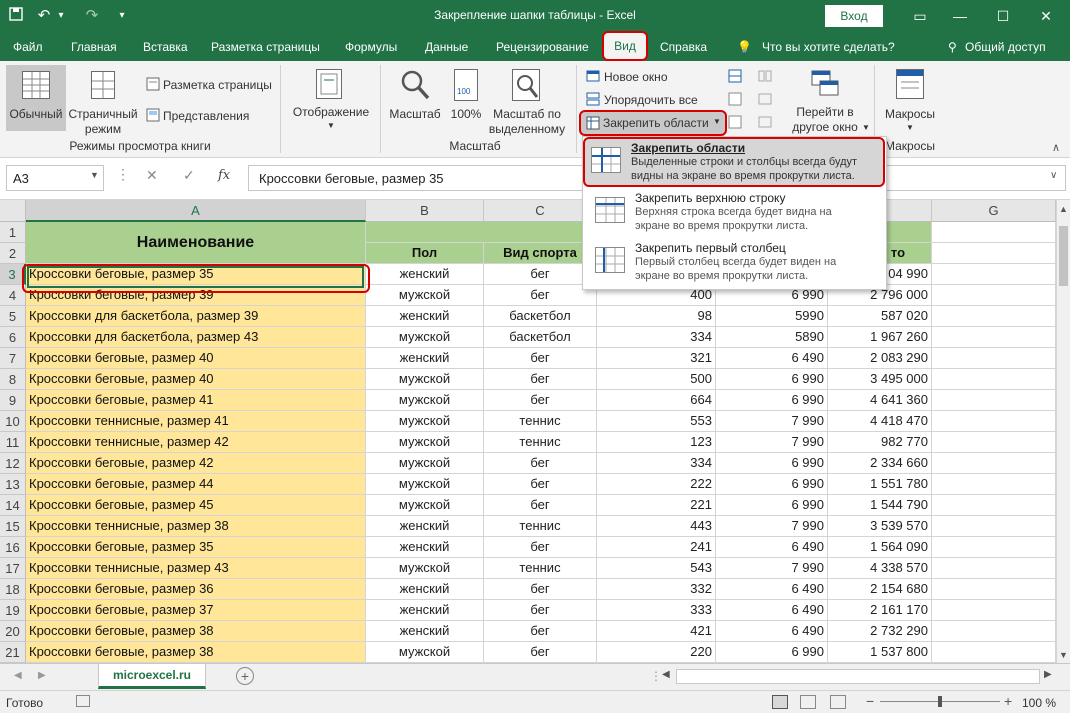 The height and width of the screenshot is (713, 1070). I want to click on total-cell: 2 154 680, so click(880, 589).